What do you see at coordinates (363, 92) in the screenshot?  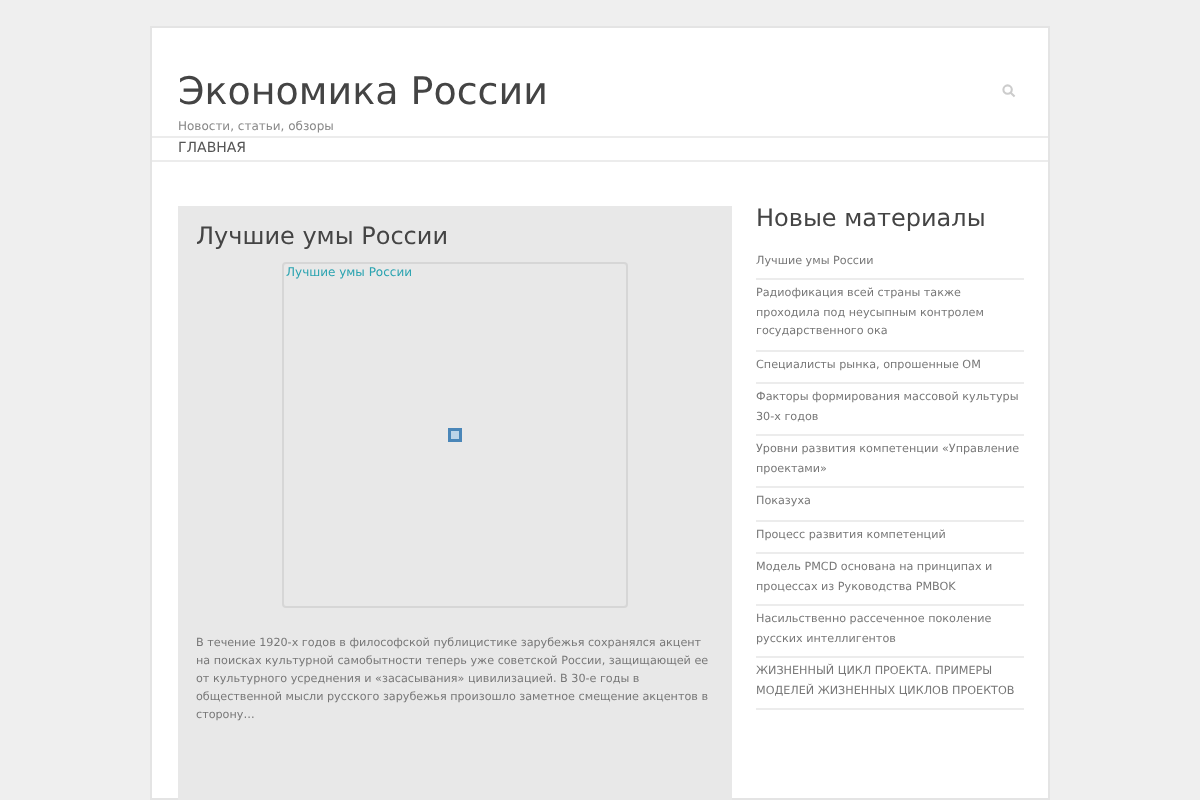 I see `site-title: Экономика России` at bounding box center [363, 92].